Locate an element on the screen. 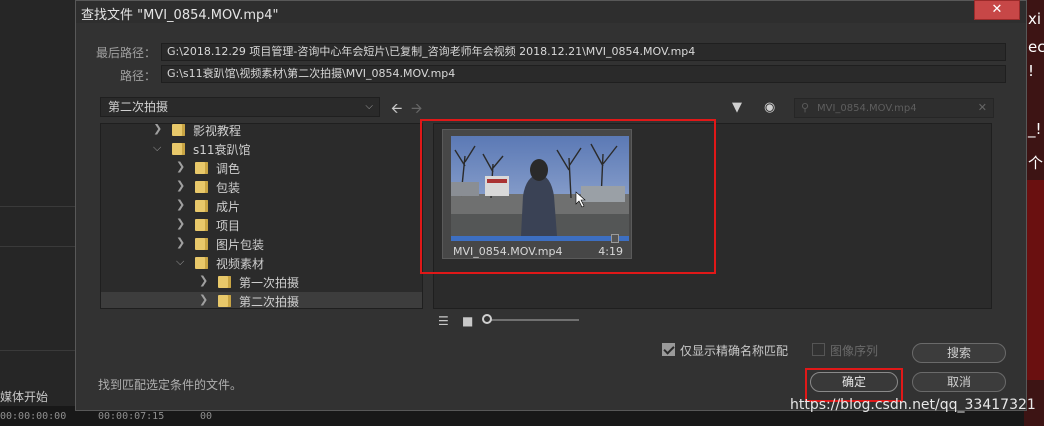 This screenshot has height=426, width=1044. watermark-text: https://blog.csdn.net/qq_33417321 is located at coordinates (913, 405).